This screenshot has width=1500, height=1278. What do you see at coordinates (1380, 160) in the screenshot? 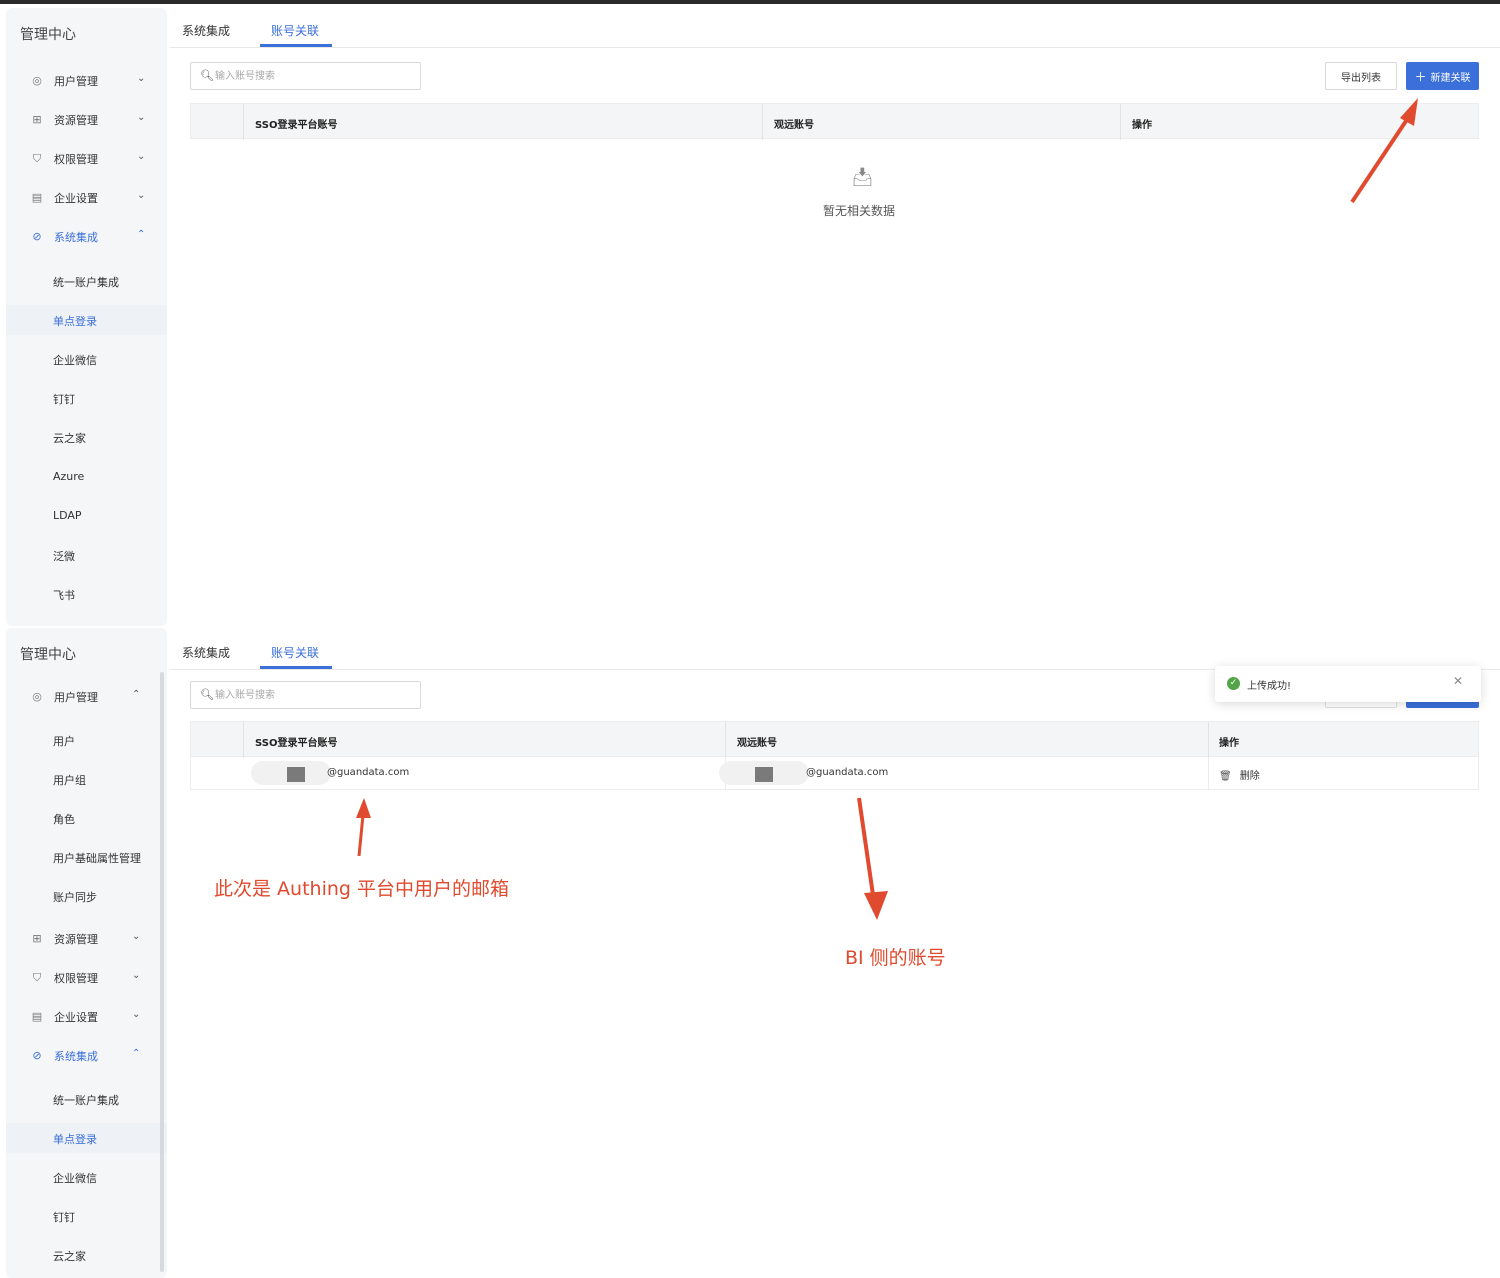
I see `arrow-to-new-button` at bounding box center [1380, 160].